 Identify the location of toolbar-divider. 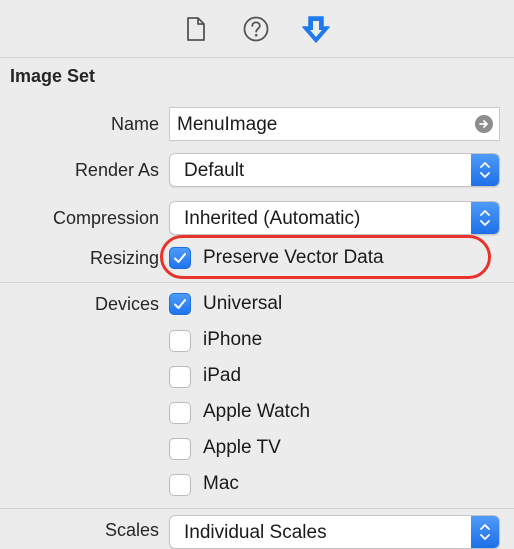
(257, 57).